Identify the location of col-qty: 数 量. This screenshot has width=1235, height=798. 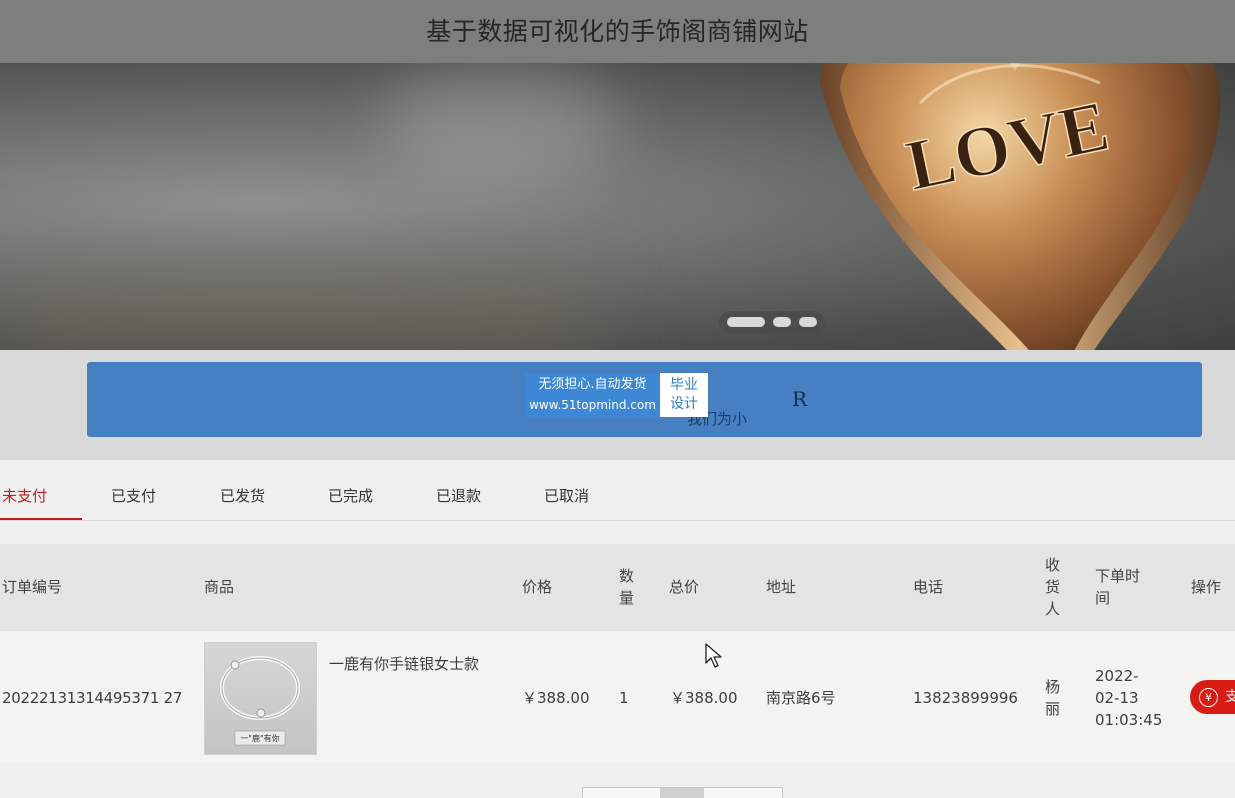
(627, 587).